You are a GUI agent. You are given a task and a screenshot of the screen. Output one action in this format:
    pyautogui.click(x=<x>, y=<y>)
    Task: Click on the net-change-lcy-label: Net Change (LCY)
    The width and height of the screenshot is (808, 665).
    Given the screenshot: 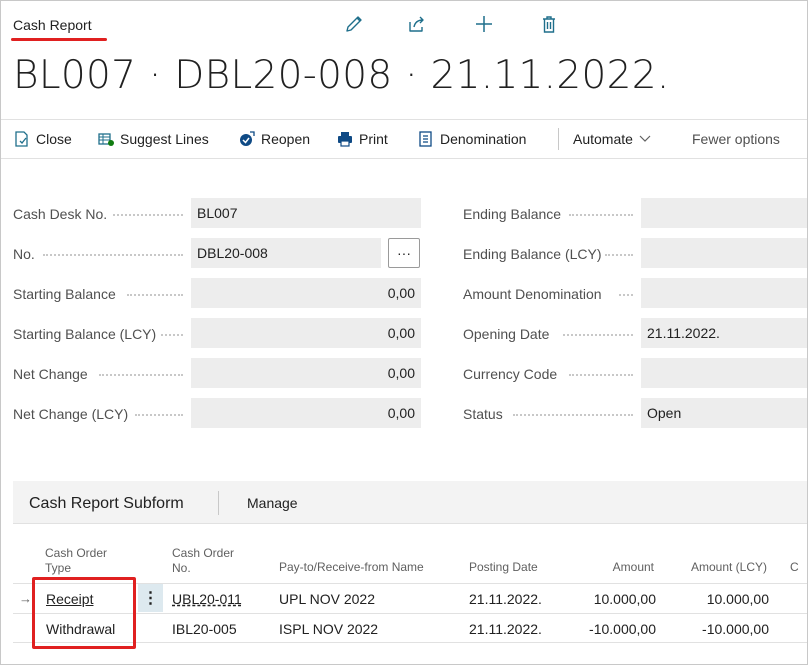 What is the action you would take?
    pyautogui.click(x=71, y=414)
    